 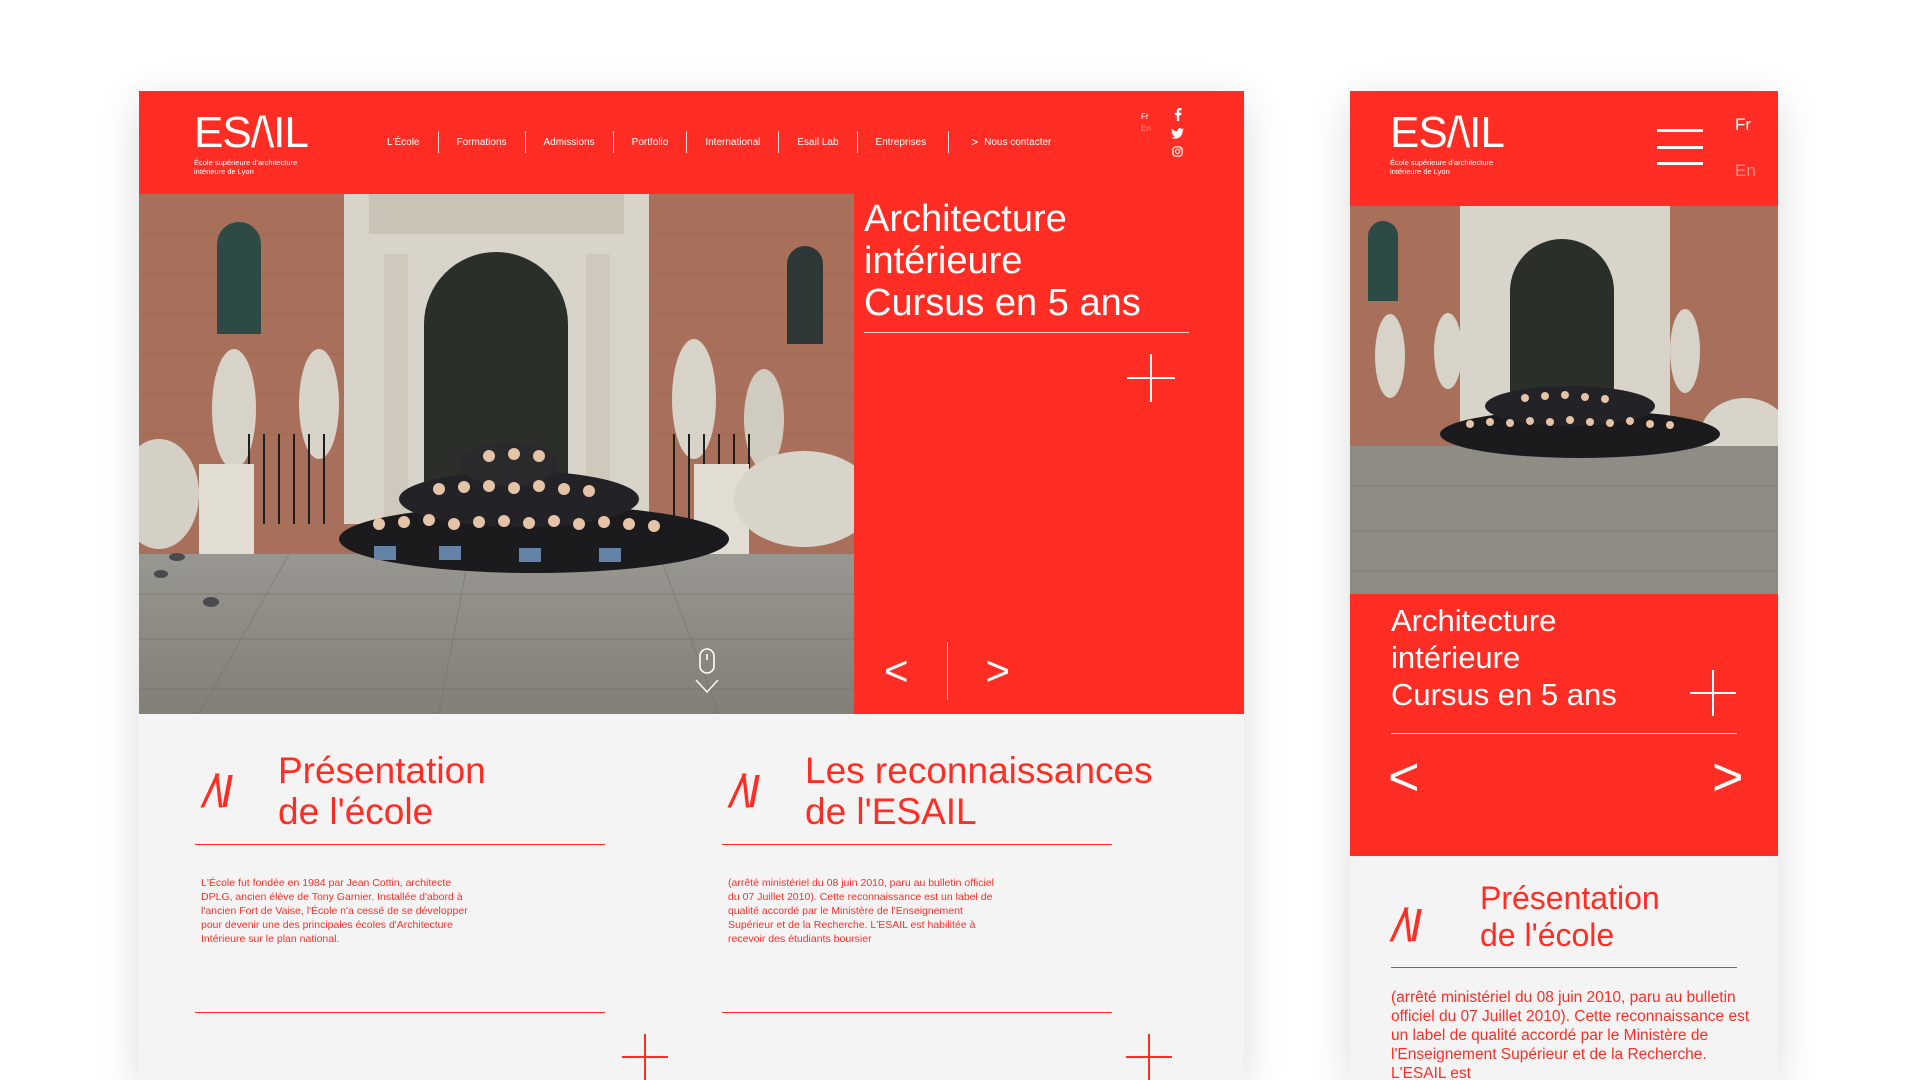 I want to click on nav-item-formations: Formations, so click(x=481, y=142).